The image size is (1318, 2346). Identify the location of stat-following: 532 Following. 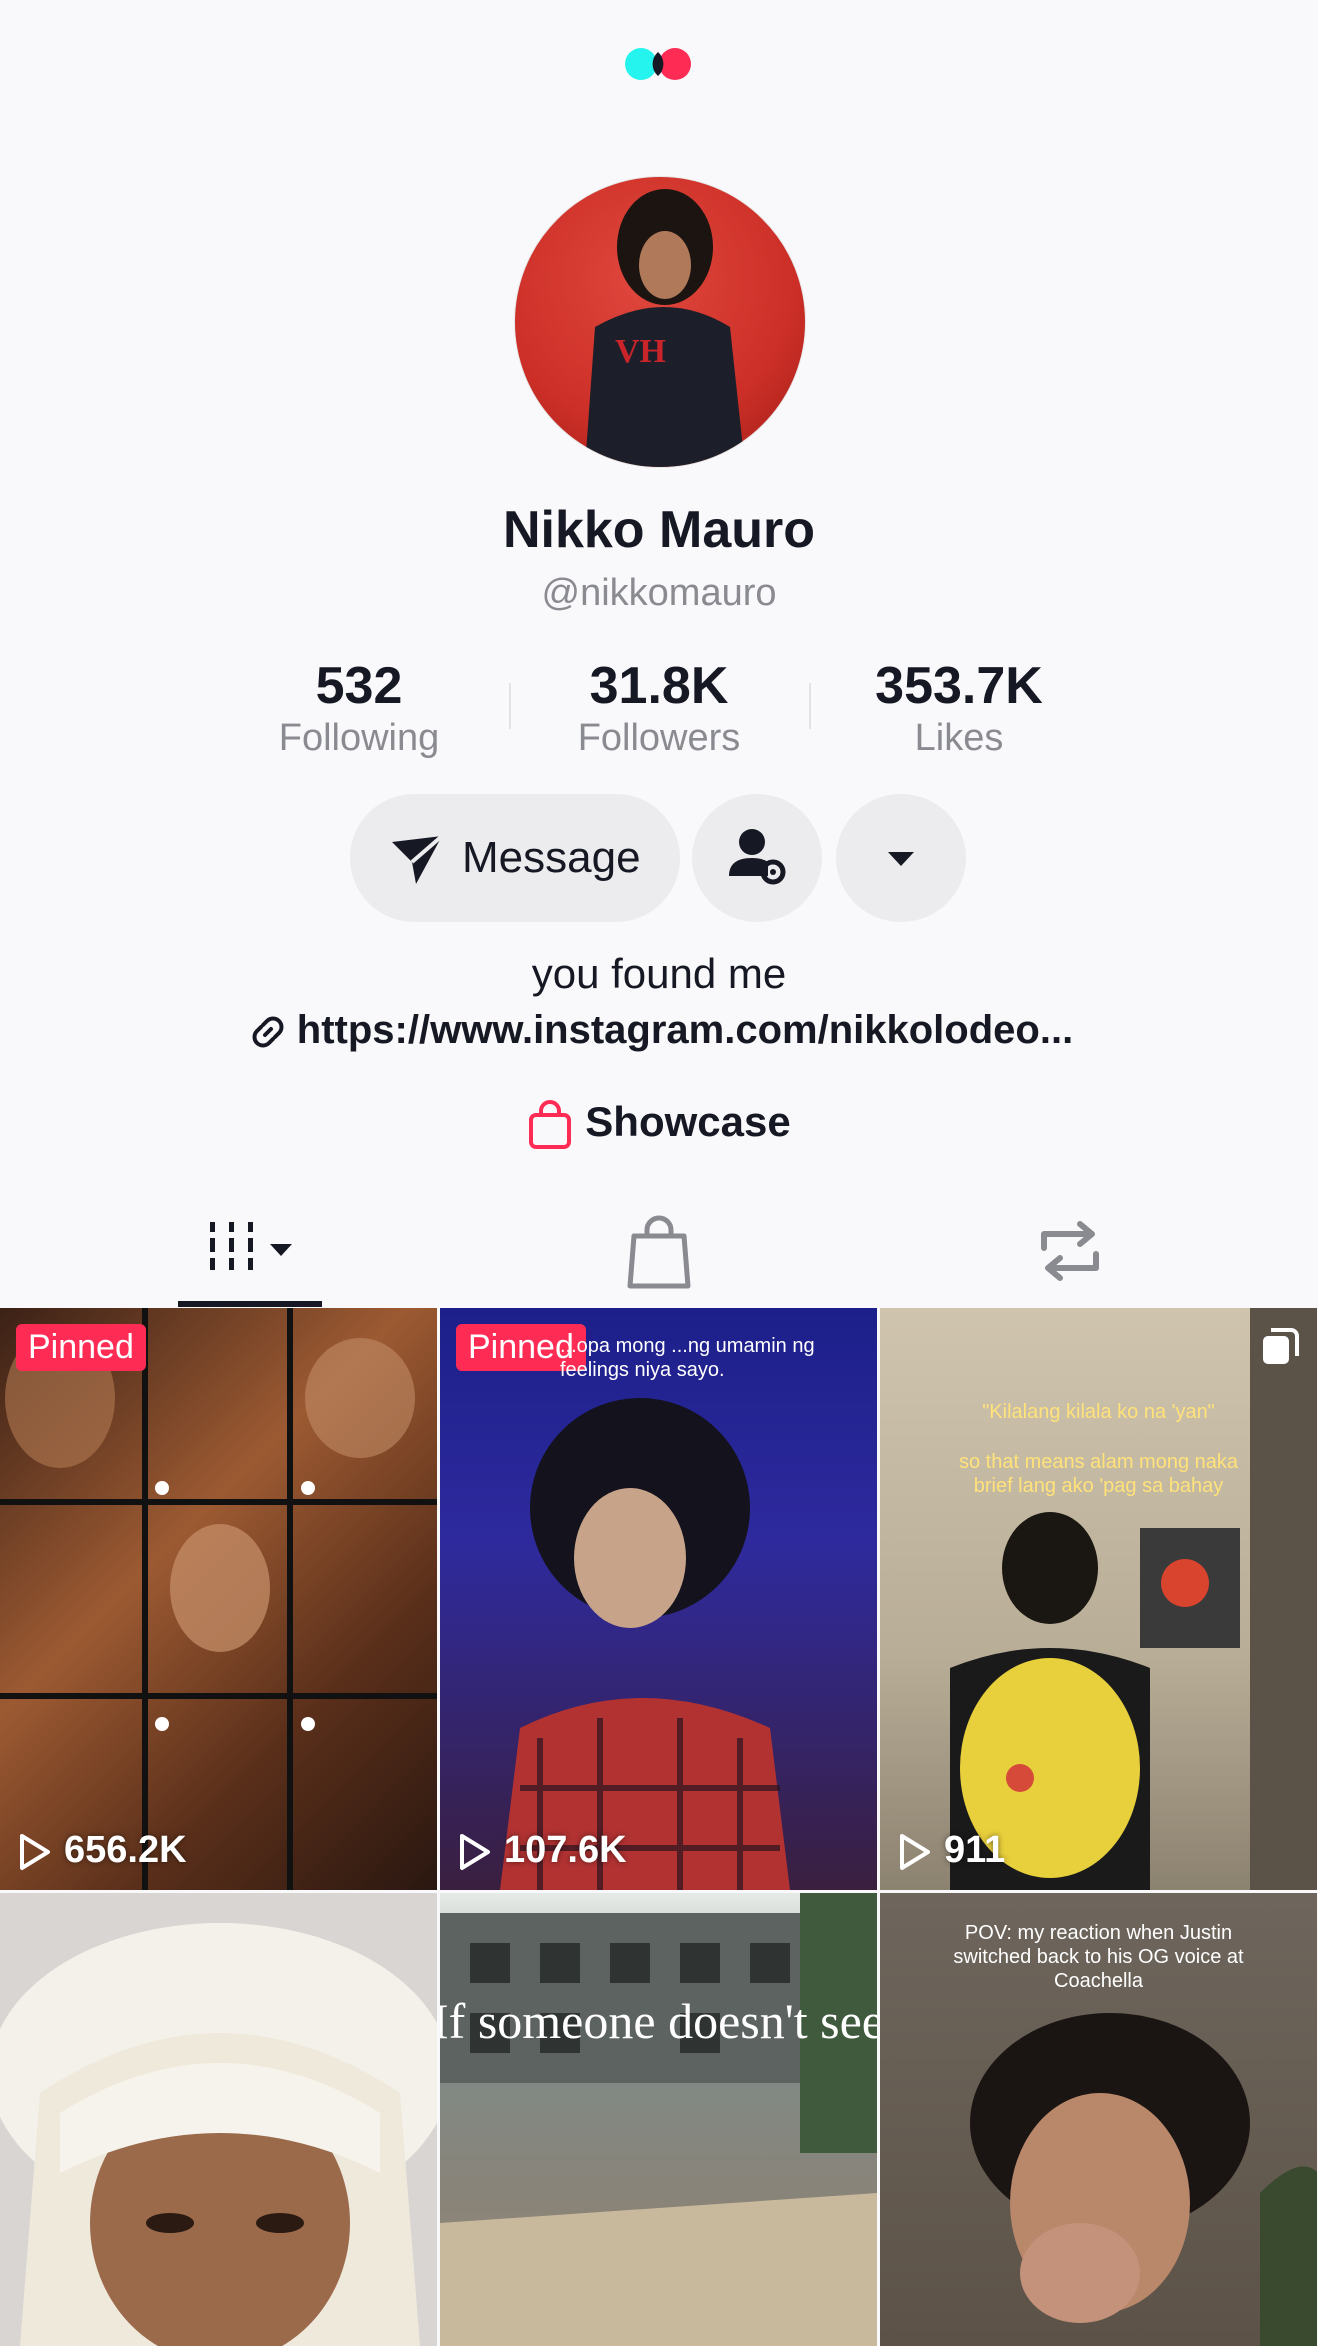
(359, 707).